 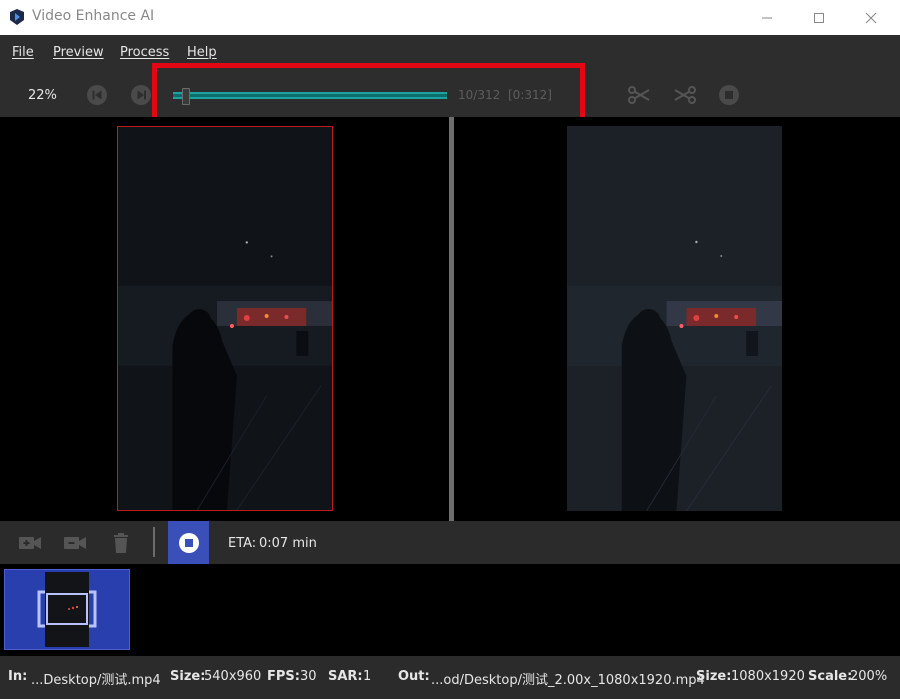 What do you see at coordinates (96, 680) in the screenshot?
I see `in-value: ...Desktop/测试.mp4` at bounding box center [96, 680].